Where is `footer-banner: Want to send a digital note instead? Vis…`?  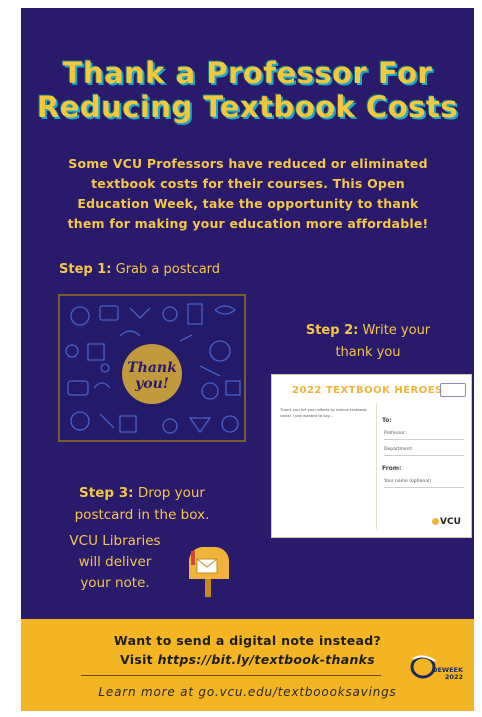 footer-banner: Want to send a digital note instead? Vis… is located at coordinates (247, 665).